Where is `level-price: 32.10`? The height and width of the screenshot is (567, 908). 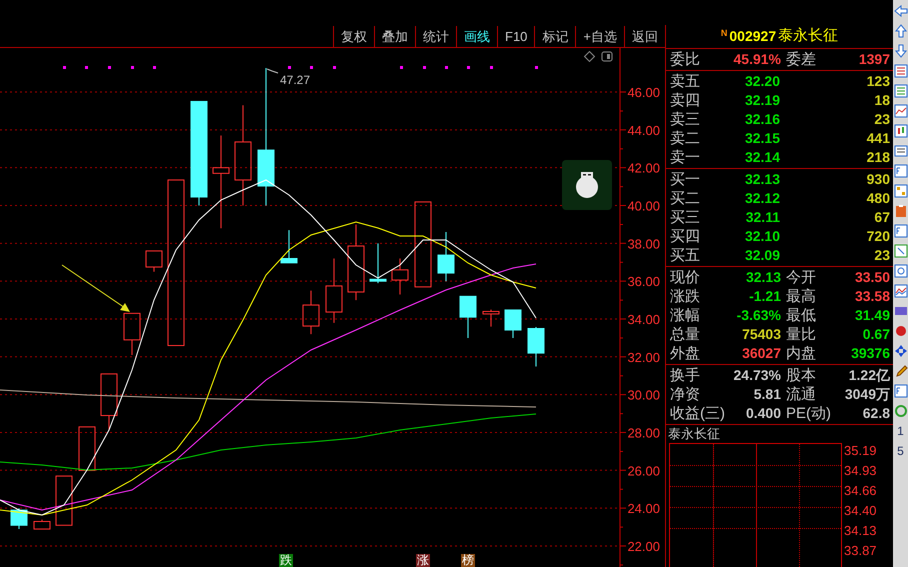
level-price: 32.10 is located at coordinates (762, 236).